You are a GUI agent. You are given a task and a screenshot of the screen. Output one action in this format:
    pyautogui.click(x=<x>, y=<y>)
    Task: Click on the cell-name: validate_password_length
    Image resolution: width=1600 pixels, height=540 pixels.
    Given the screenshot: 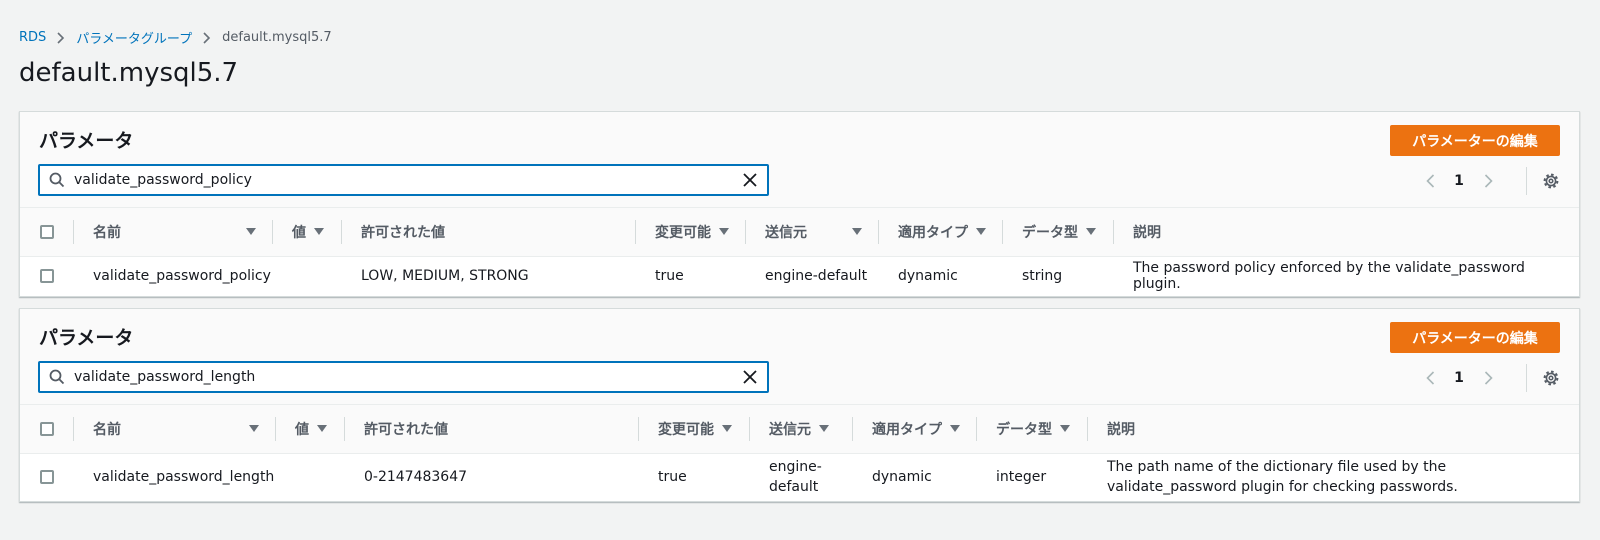 What is the action you would take?
    pyautogui.click(x=184, y=477)
    